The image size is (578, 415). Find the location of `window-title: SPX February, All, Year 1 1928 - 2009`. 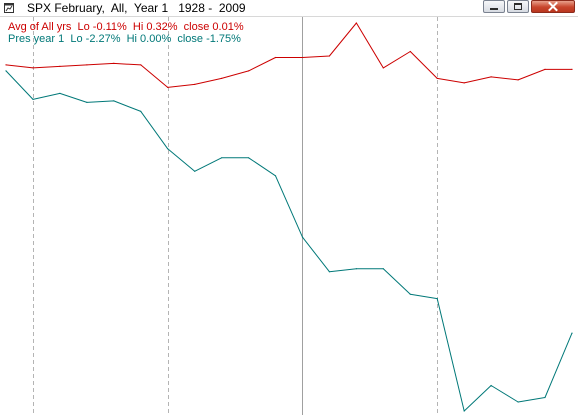

window-title: SPX February, All, Year 1 1928 - 2009 is located at coordinates (136, 8).